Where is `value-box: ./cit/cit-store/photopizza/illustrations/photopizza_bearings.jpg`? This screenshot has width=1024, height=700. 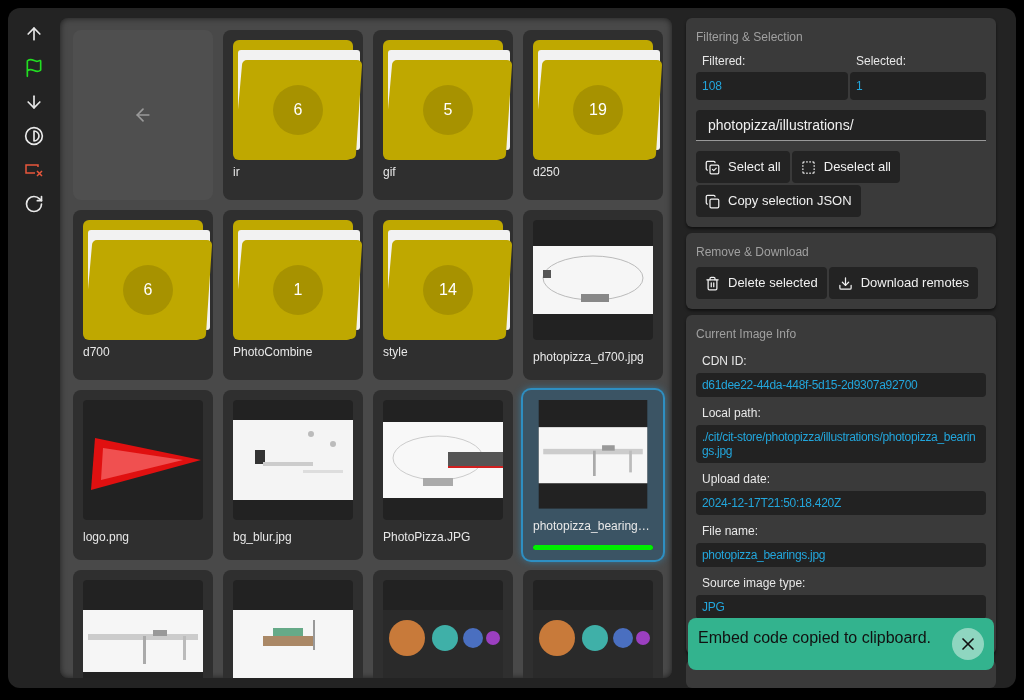 value-box: ./cit/cit-store/photopizza/illustrations/photopizza_bearings.jpg is located at coordinates (841, 444).